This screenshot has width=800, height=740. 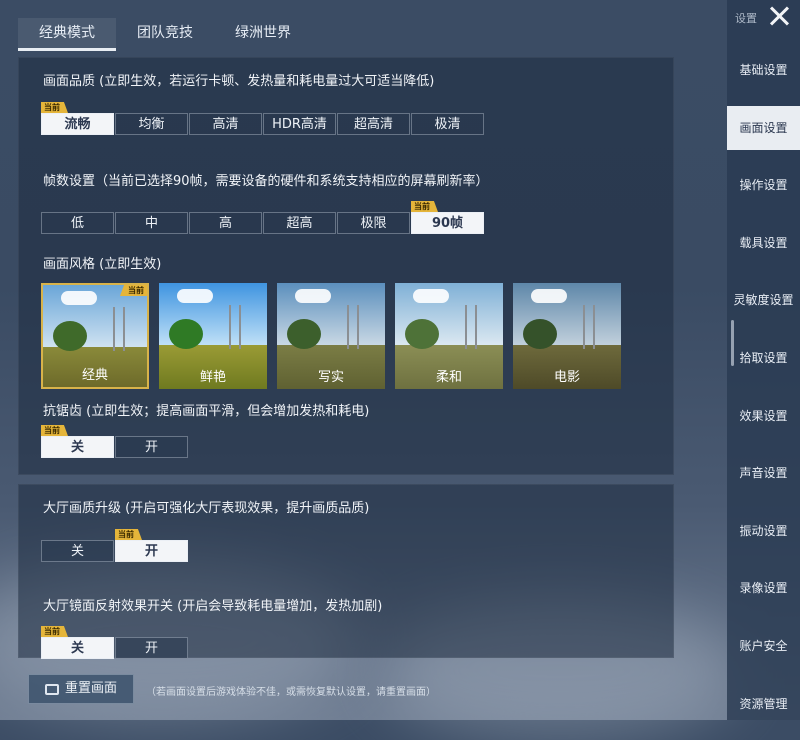 I want to click on option-label: 极限, so click(x=373, y=223).